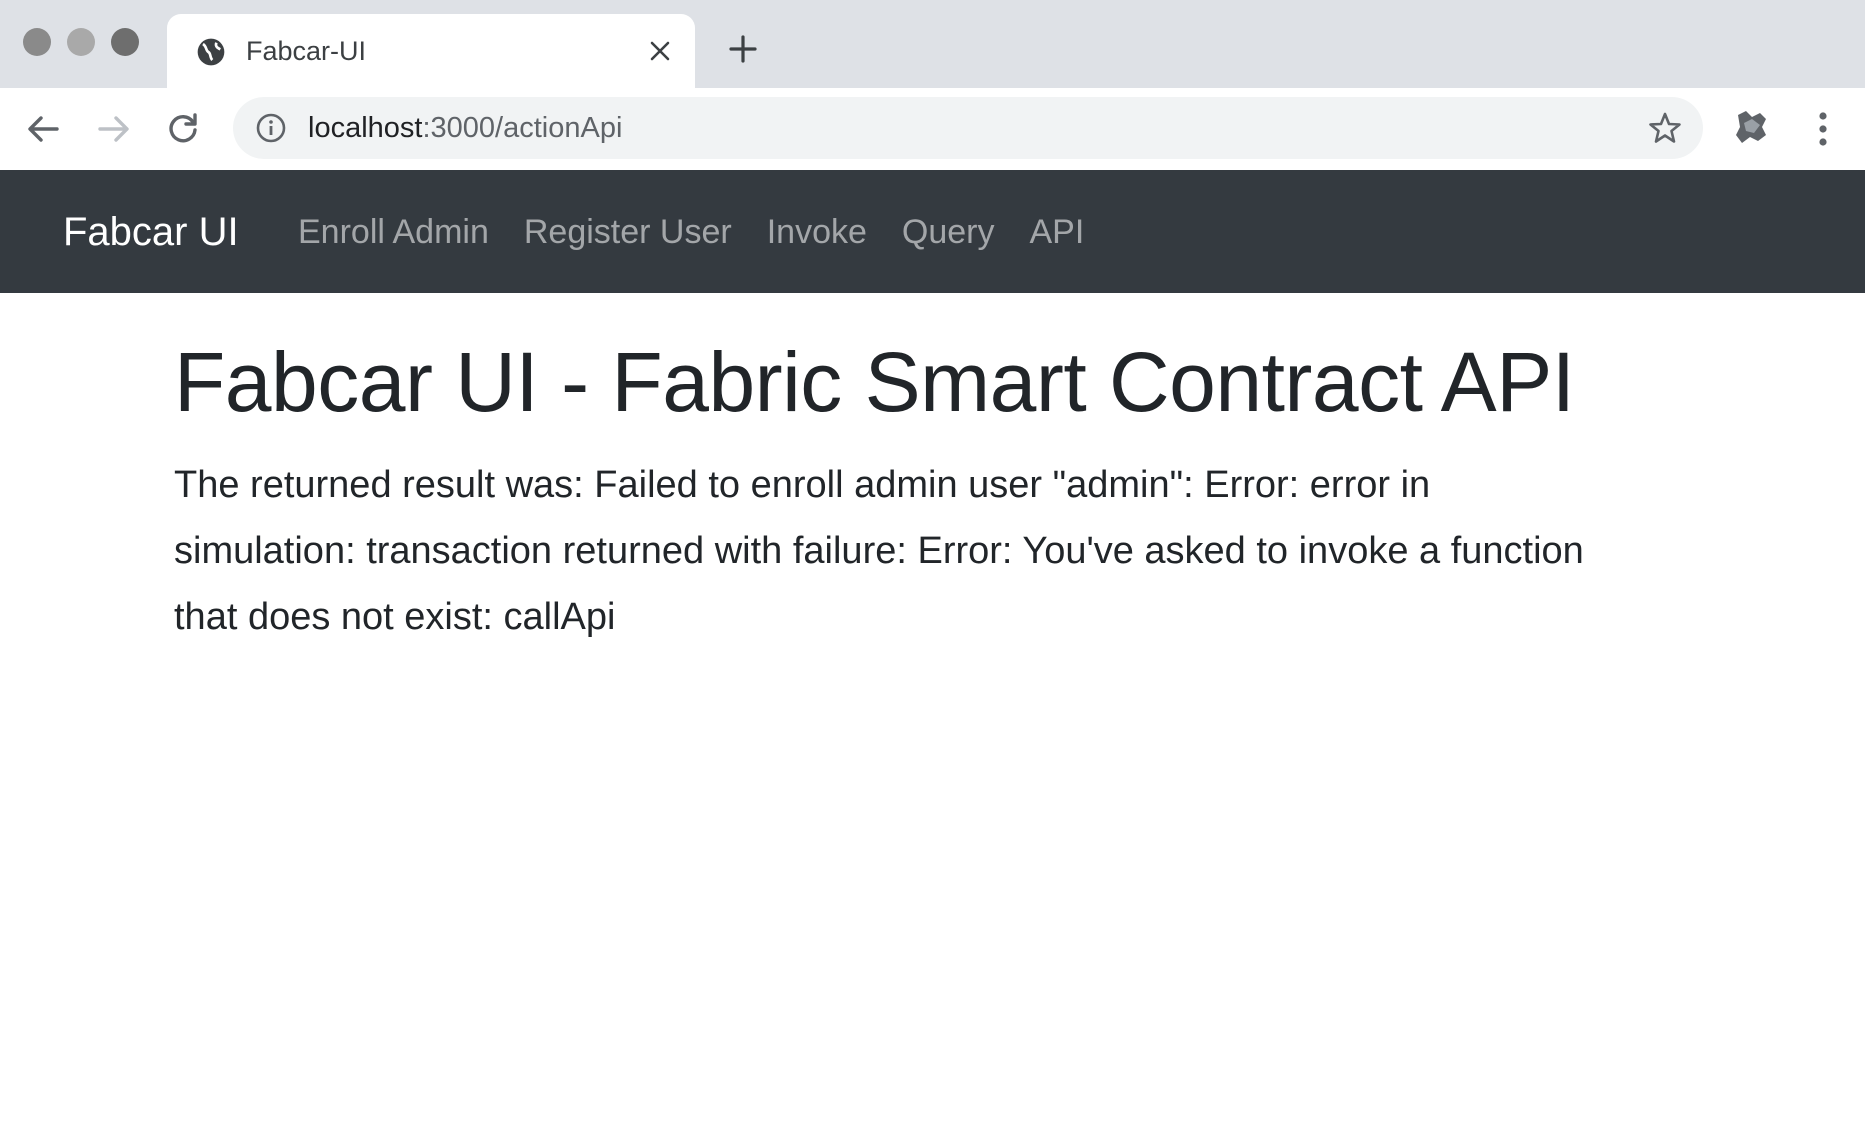  I want to click on star-icon, so click(1665, 128).